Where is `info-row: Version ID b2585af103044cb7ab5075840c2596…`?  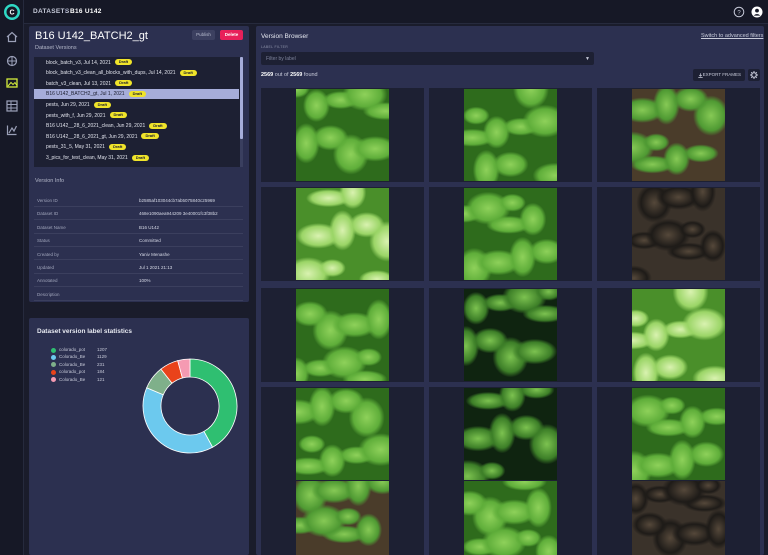
info-row: Version ID b2585af103044cb7ab5075840c2596… is located at coordinates (138, 201).